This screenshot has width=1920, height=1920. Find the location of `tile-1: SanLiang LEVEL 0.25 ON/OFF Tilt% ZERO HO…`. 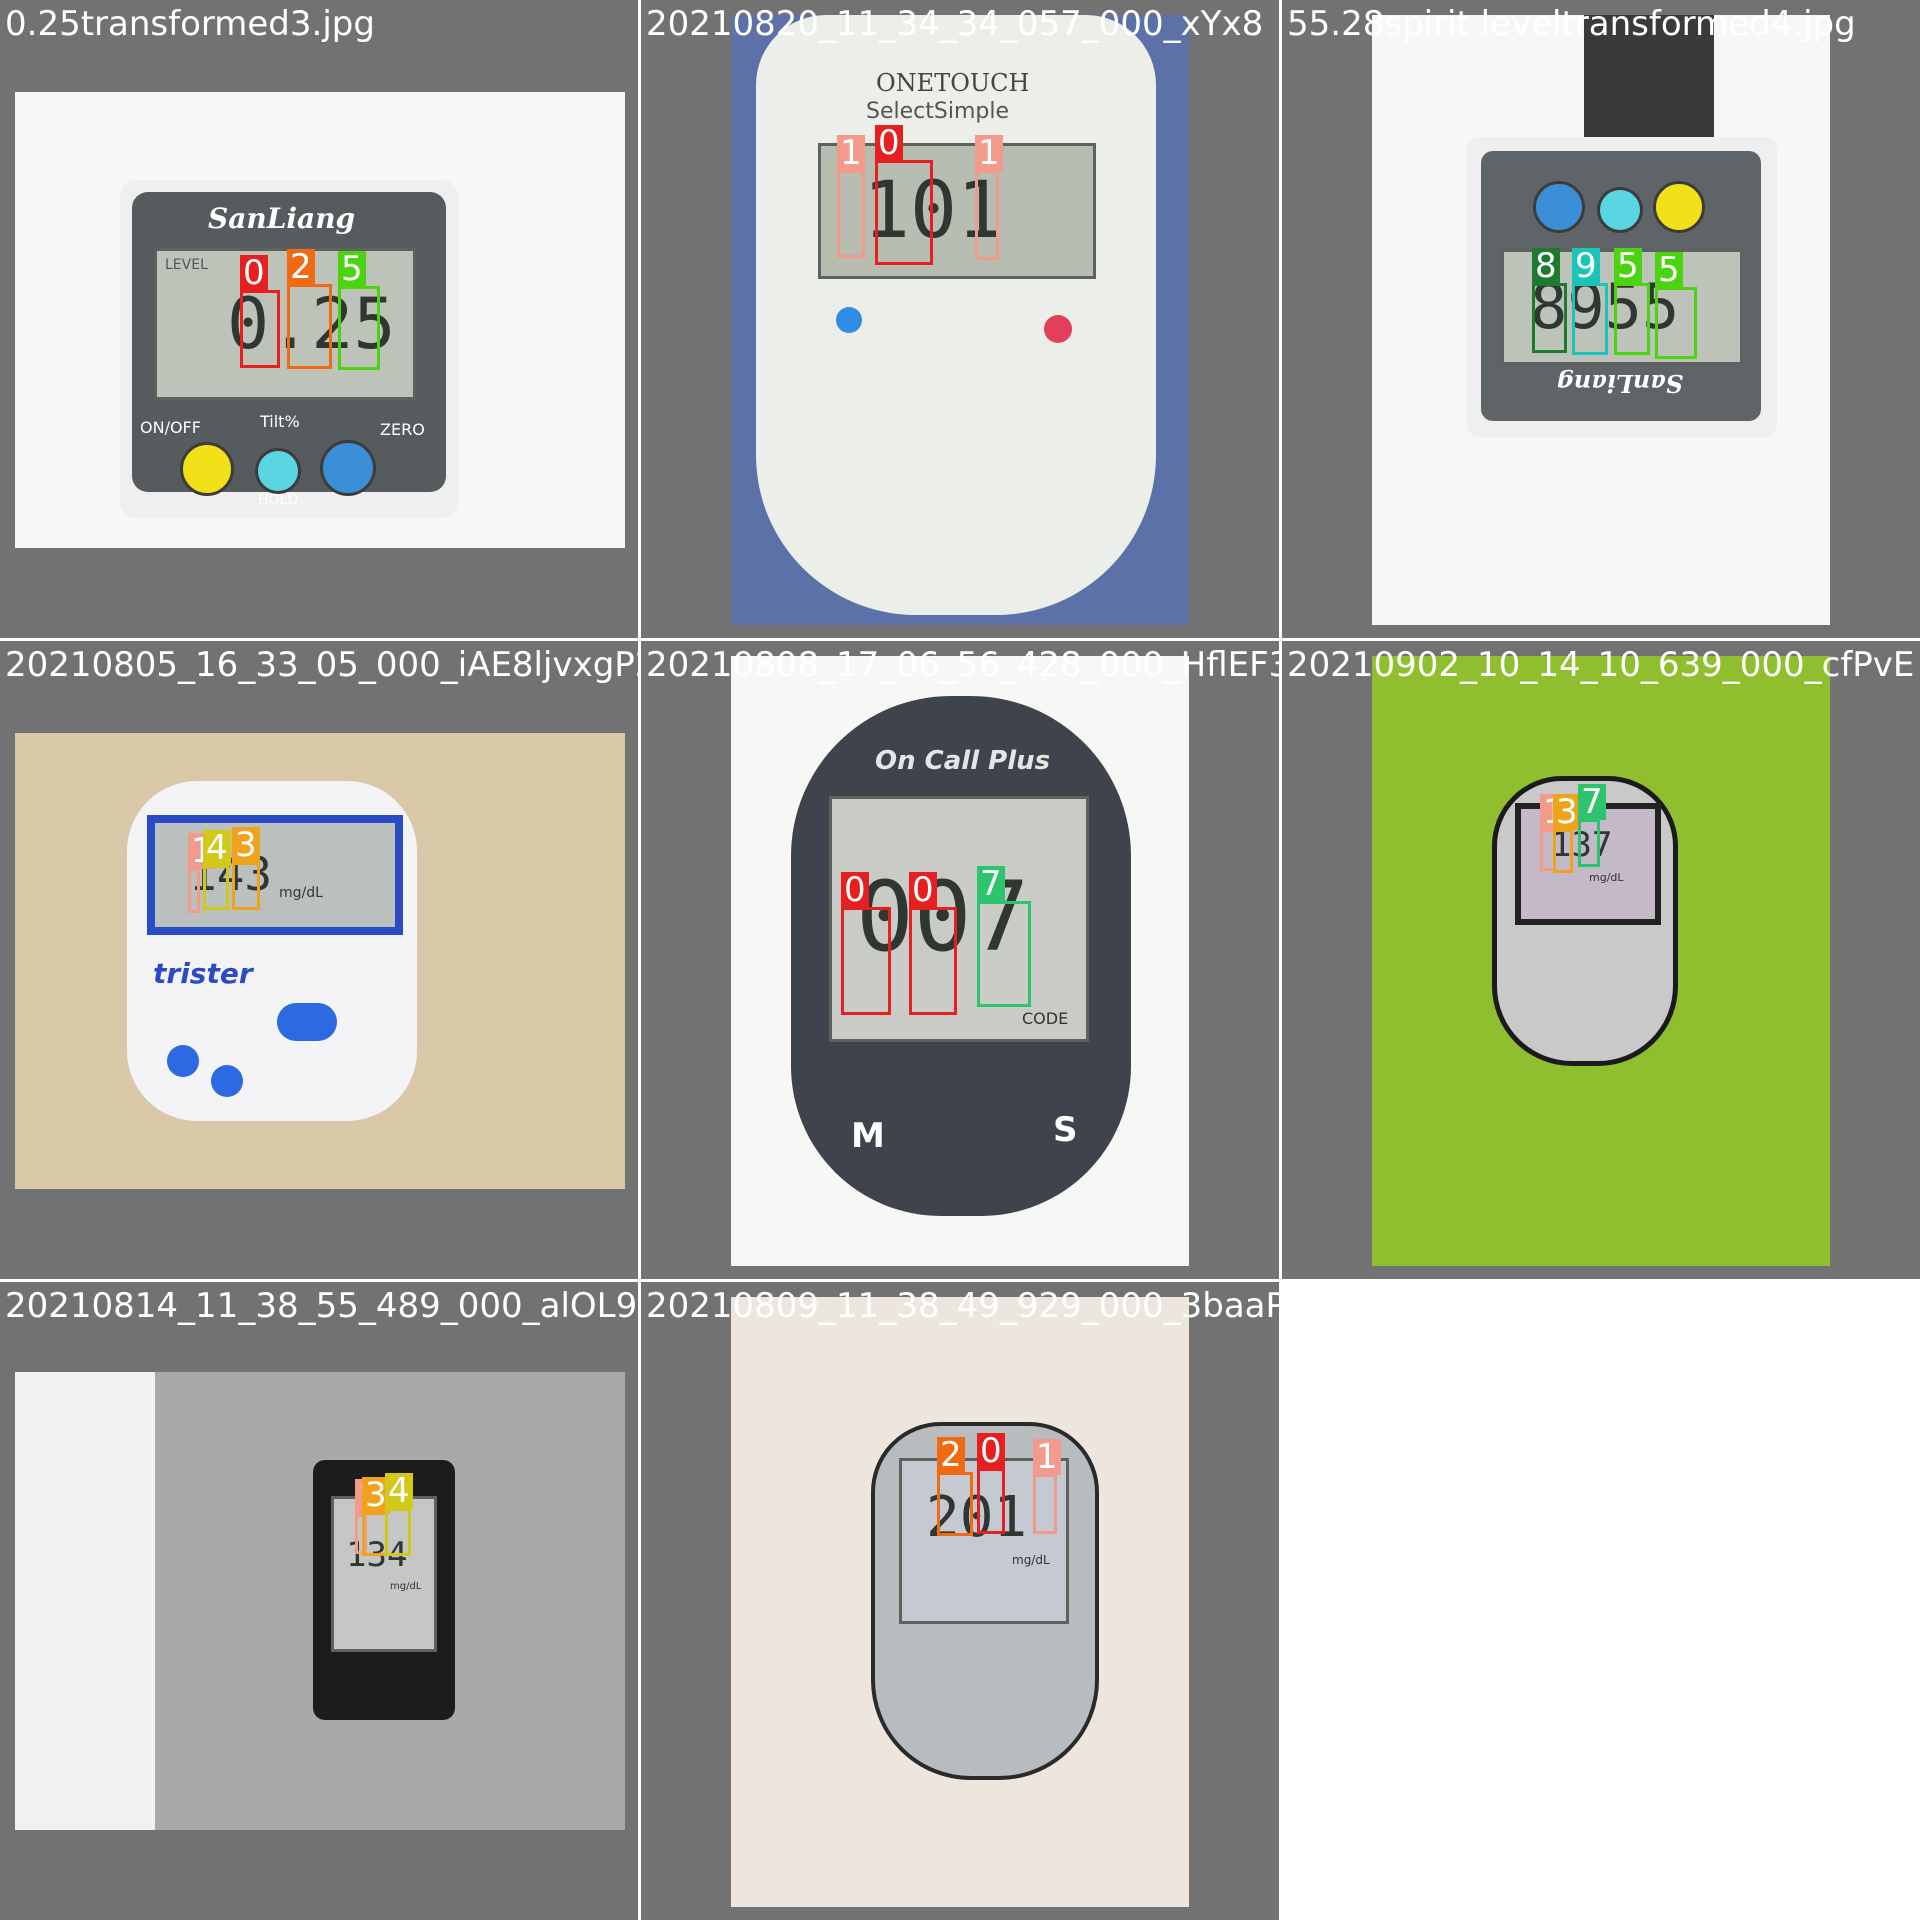

tile-1: SanLiang LEVEL 0.25 ON/OFF Tilt% ZERO HO… is located at coordinates (319, 319).